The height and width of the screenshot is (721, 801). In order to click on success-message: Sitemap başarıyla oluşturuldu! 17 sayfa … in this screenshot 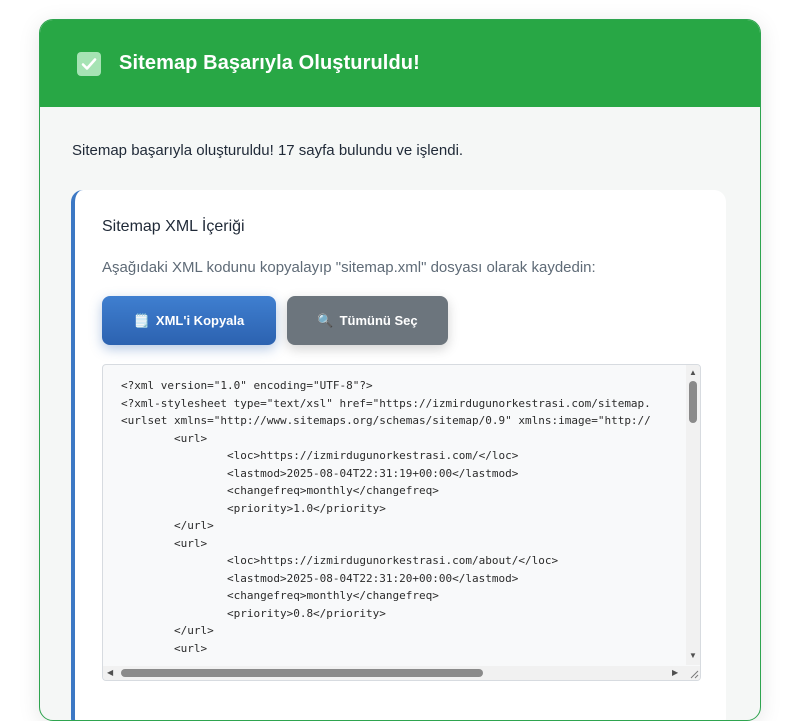, I will do `click(268, 150)`.